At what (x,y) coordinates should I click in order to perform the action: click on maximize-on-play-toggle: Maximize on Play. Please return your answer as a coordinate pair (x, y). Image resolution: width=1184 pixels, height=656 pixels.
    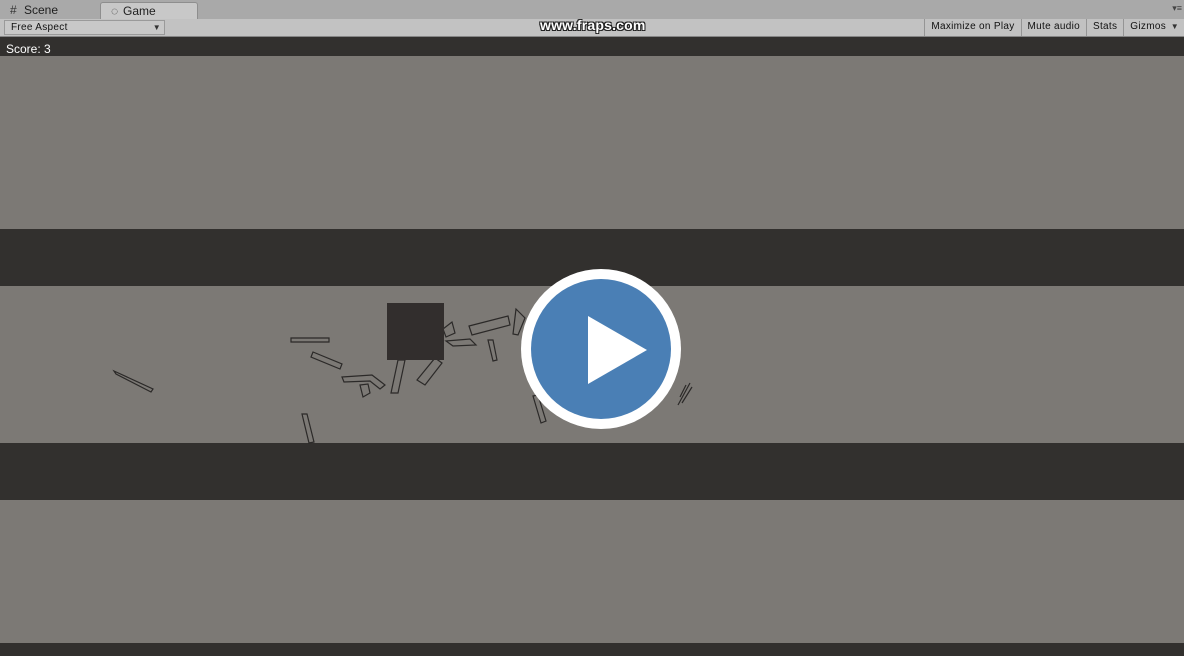
    Looking at the image, I should click on (972, 27).